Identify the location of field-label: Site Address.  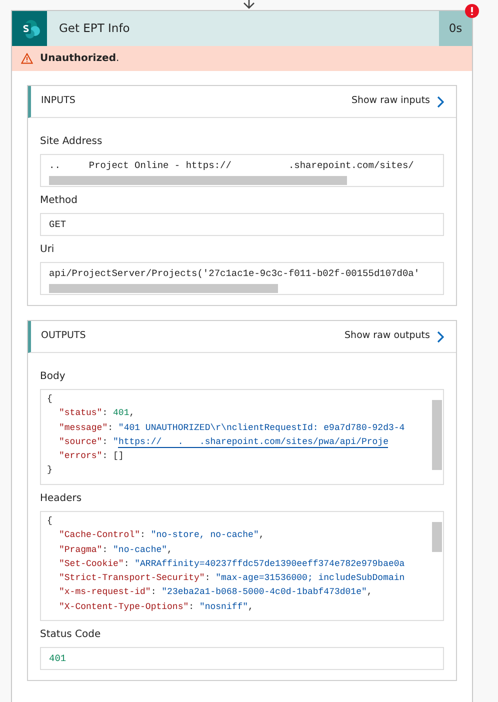
(72, 142).